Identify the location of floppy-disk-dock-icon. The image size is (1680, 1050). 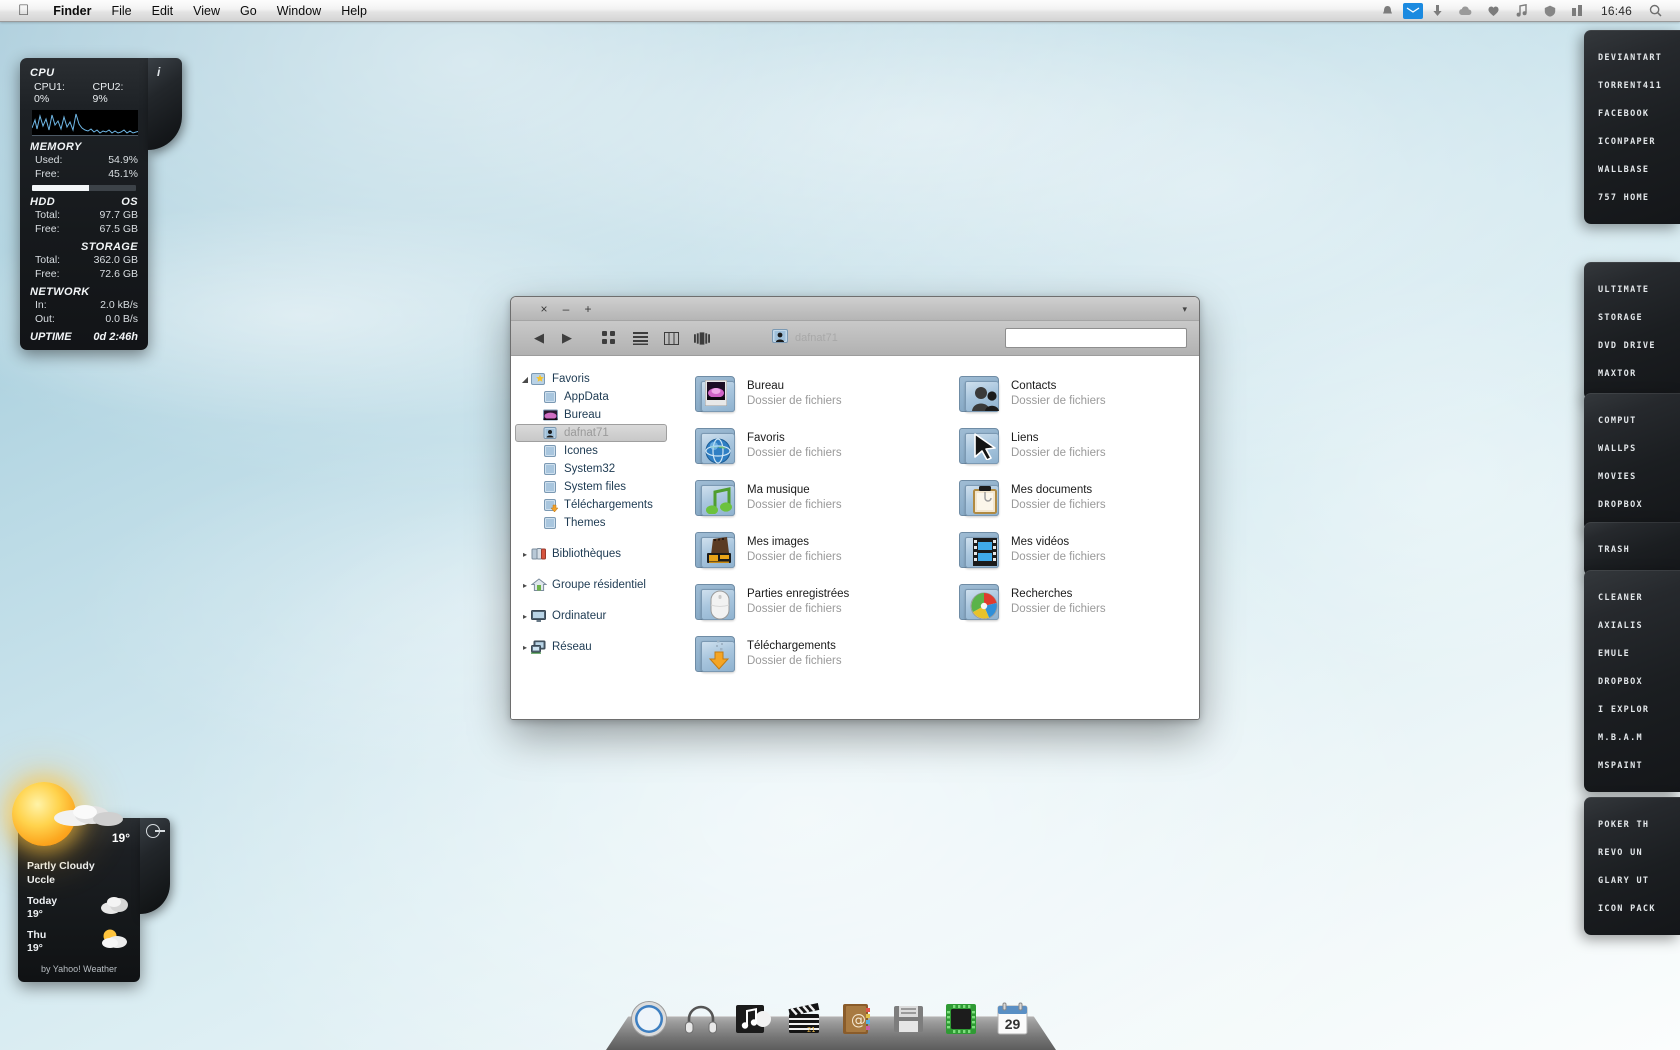
(909, 1019).